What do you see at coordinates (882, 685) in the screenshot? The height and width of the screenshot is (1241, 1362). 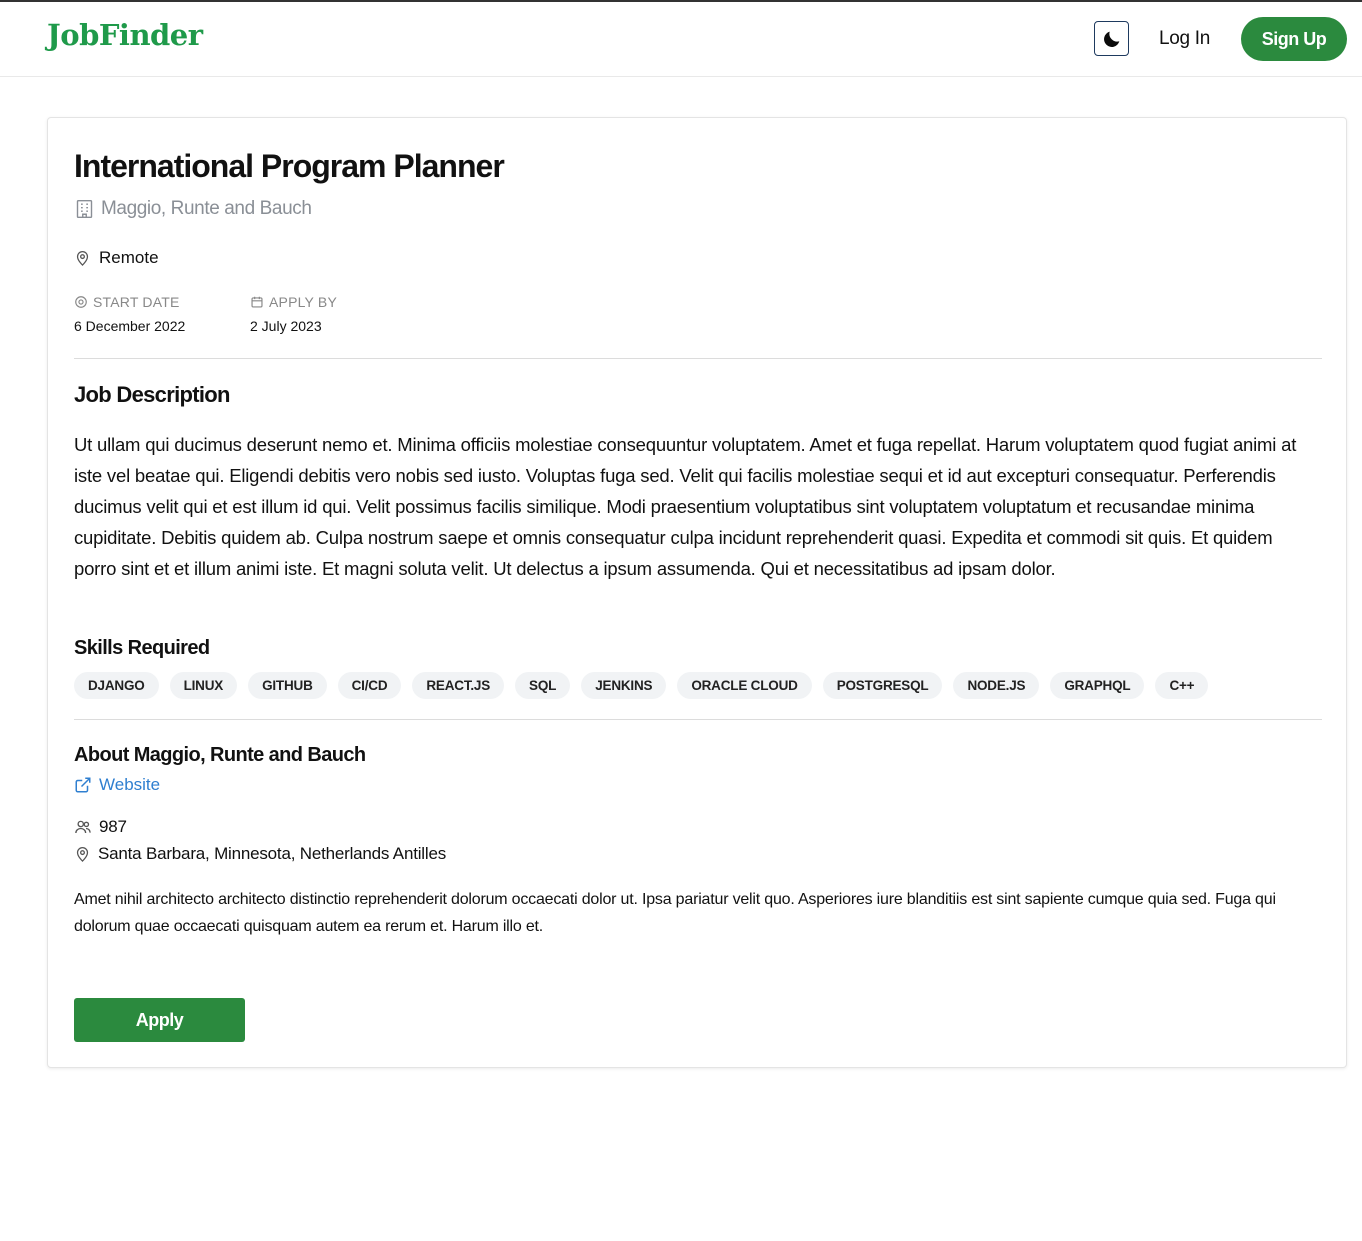 I see `skill-chip: POSTGRESQL` at bounding box center [882, 685].